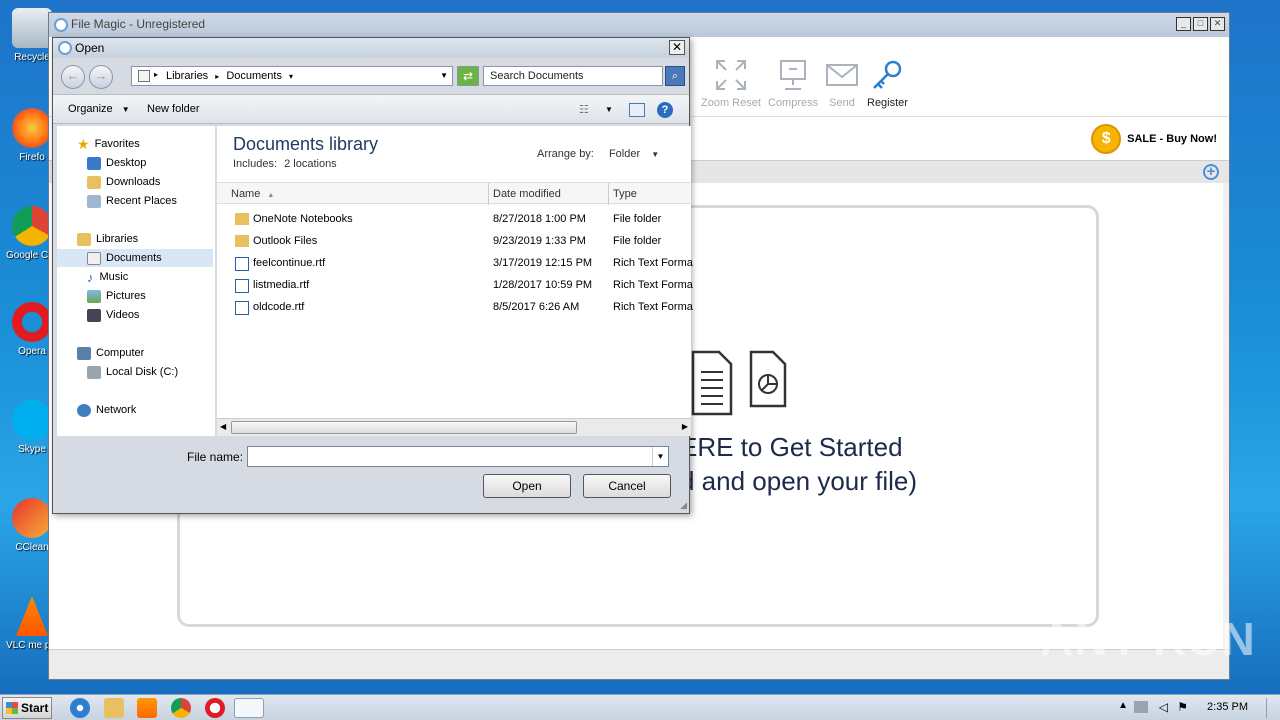 This screenshot has width=1280, height=720. Describe the element at coordinates (32, 322) in the screenshot. I see `opera-icon` at that location.